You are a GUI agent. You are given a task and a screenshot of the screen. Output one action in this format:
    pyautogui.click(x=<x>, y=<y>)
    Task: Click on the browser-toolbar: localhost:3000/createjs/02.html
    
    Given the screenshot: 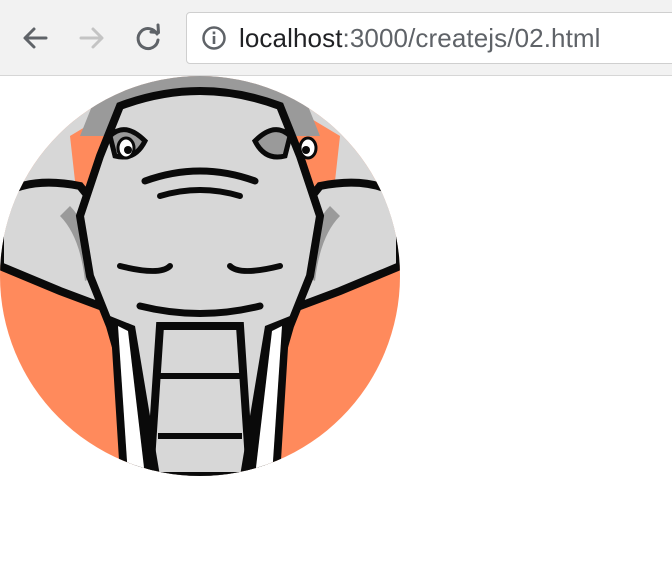 What is the action you would take?
    pyautogui.click(x=336, y=38)
    